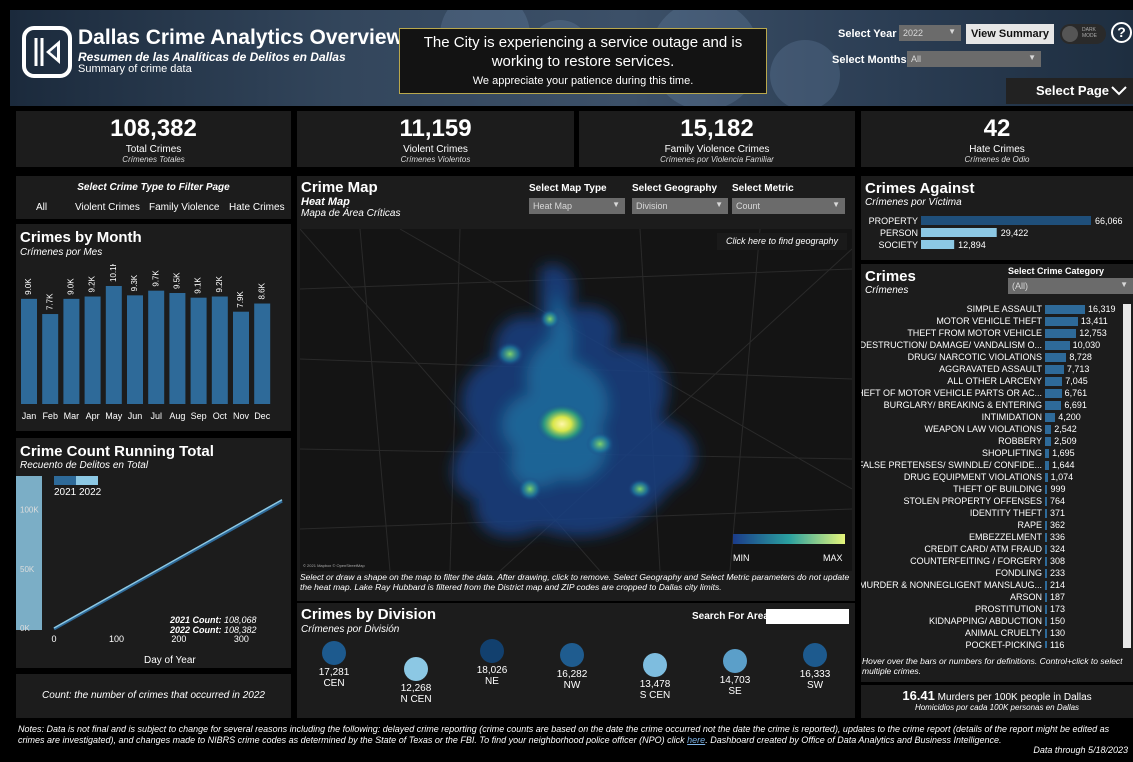  What do you see at coordinates (997, 514) in the screenshot?
I see `crime-category-row: IDENTITY THEFT 371` at bounding box center [997, 514].